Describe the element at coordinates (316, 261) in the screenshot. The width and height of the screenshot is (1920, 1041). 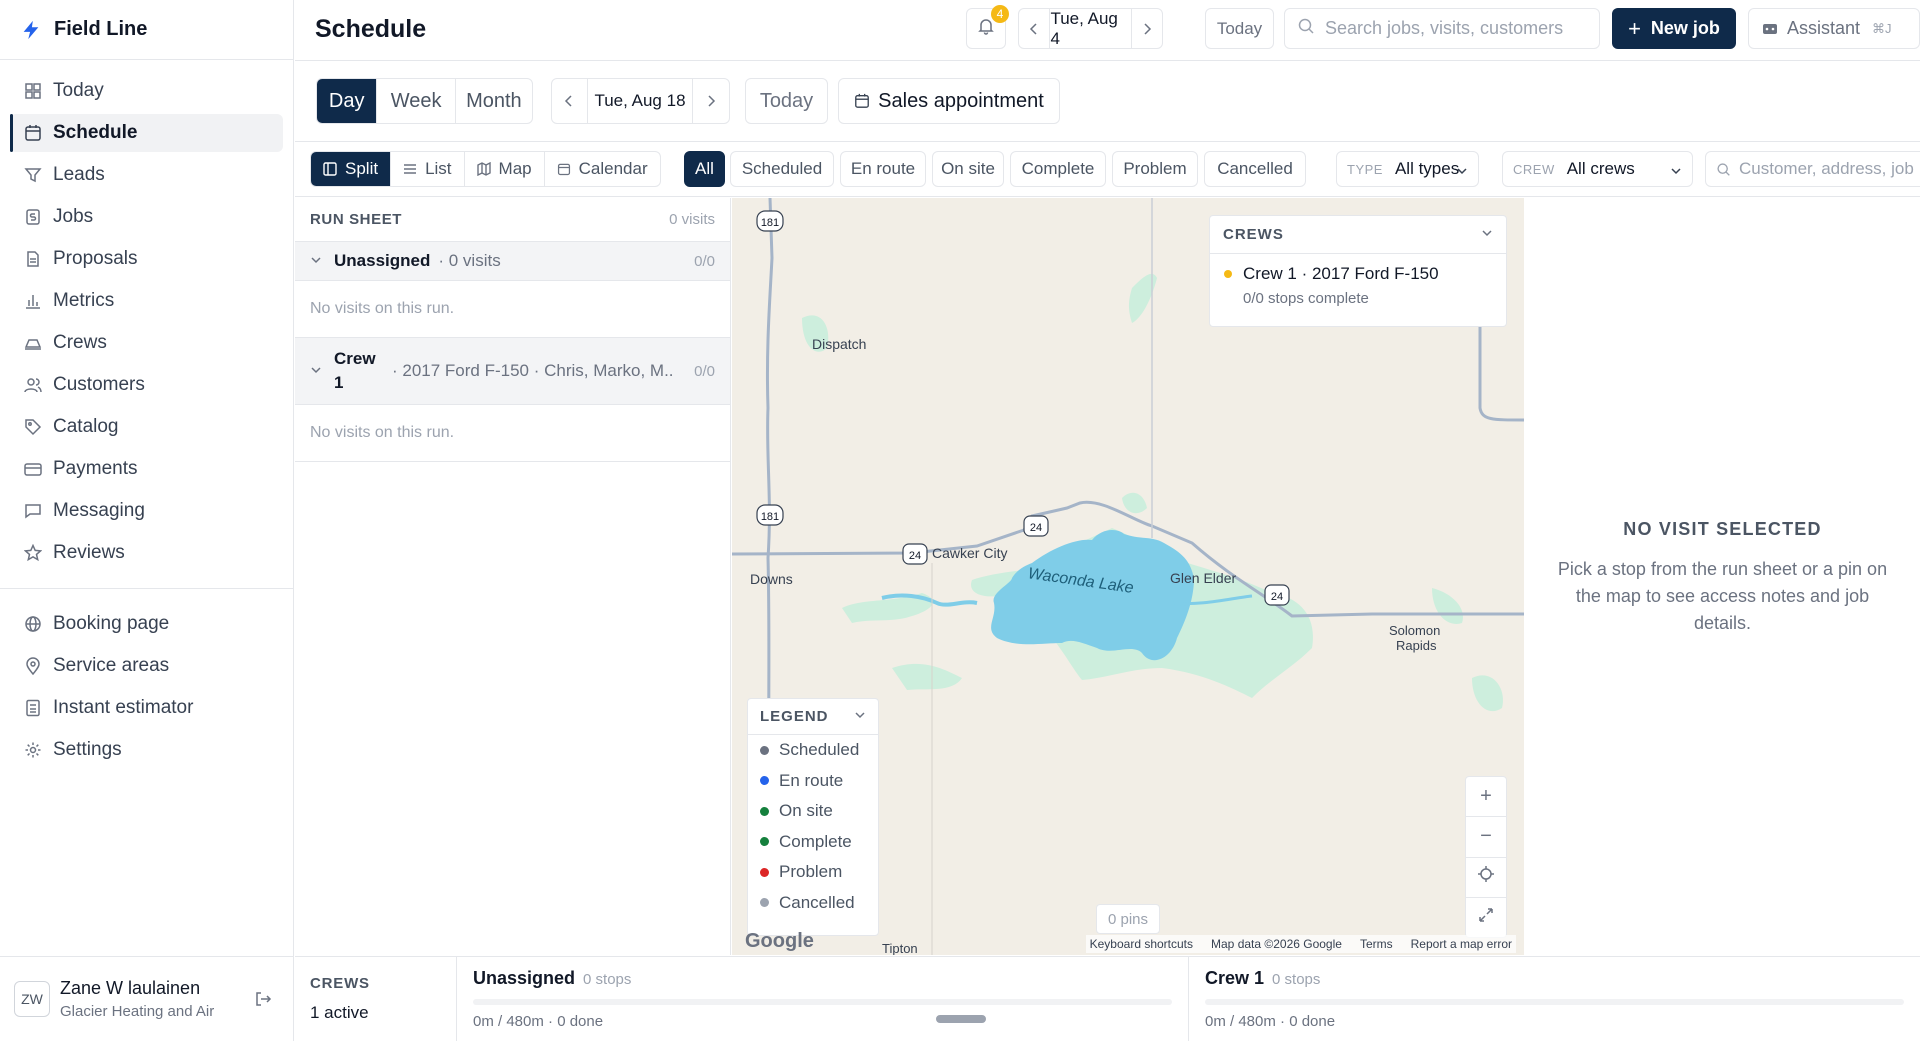
I see `chevron-down-icon` at that location.